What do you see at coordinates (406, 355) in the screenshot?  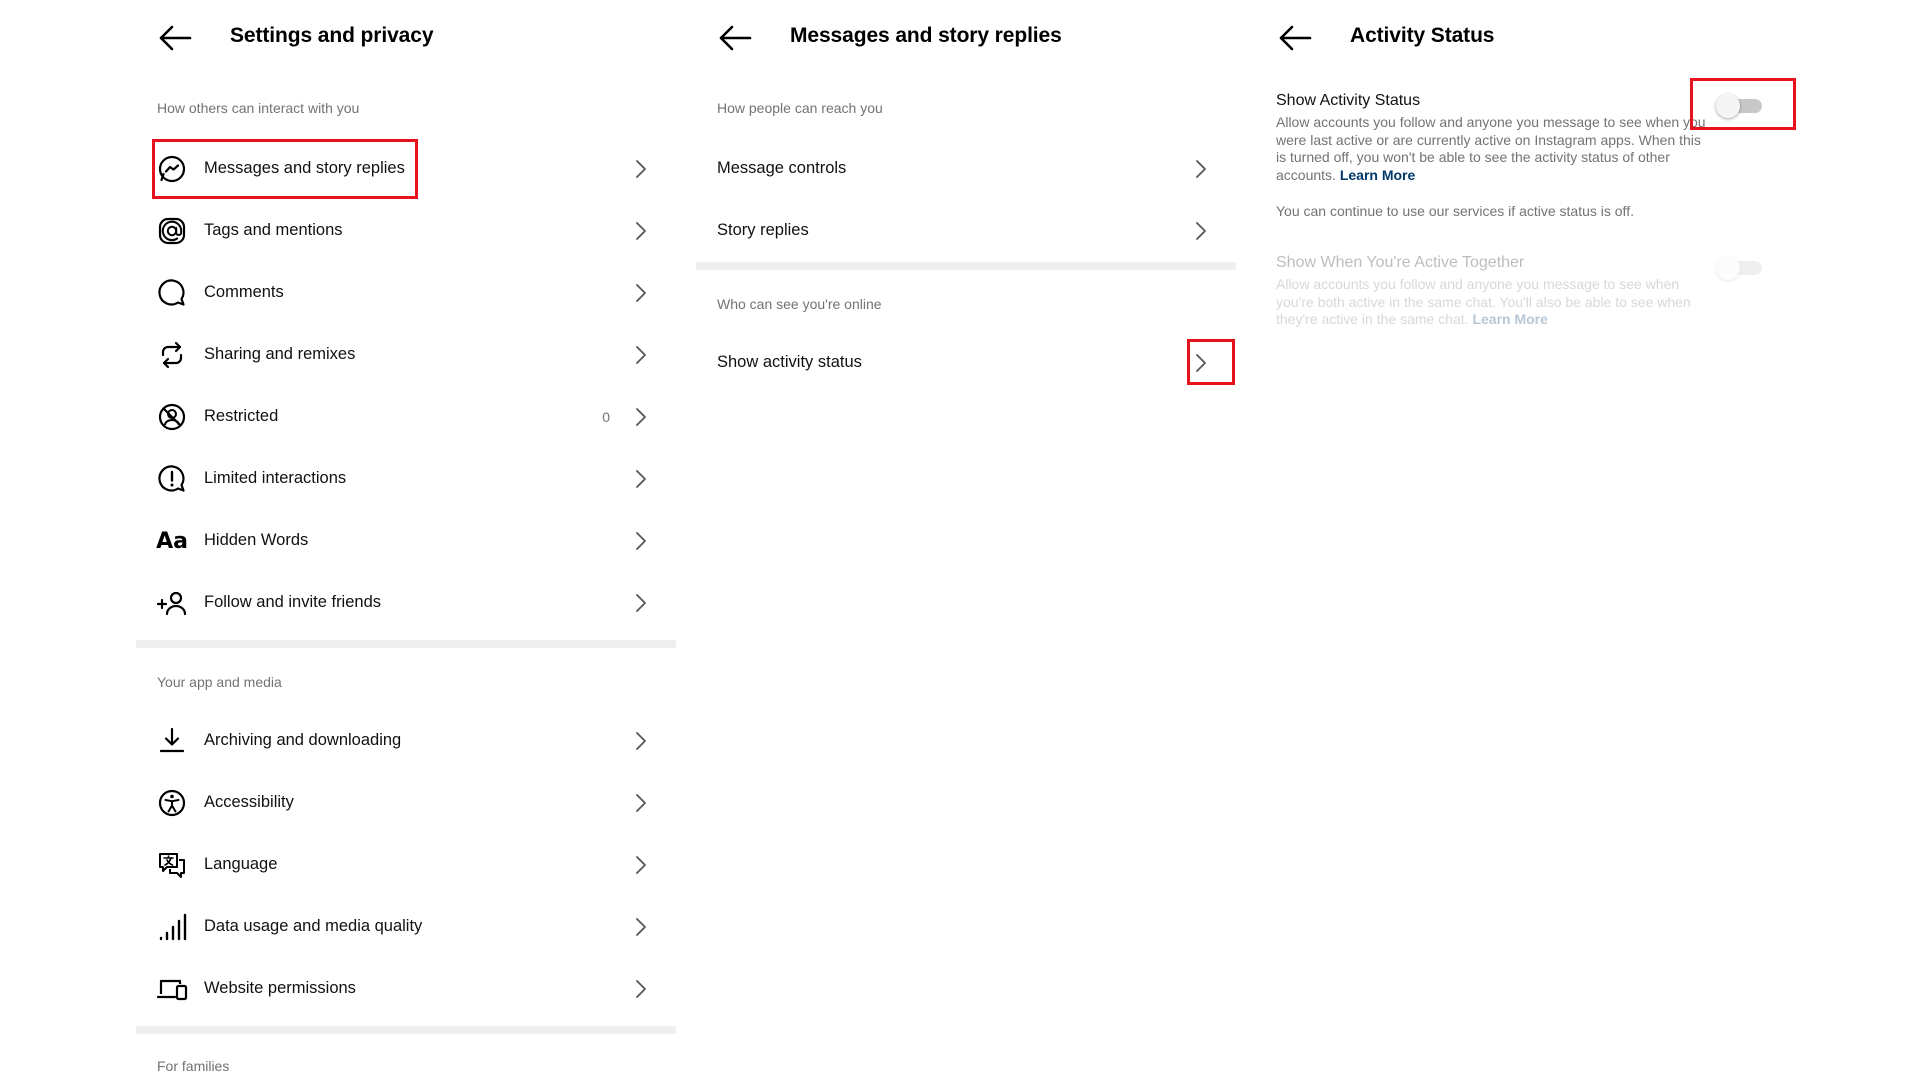 I see `menu-item-sharing-and-remixes: Sharing and remixes` at bounding box center [406, 355].